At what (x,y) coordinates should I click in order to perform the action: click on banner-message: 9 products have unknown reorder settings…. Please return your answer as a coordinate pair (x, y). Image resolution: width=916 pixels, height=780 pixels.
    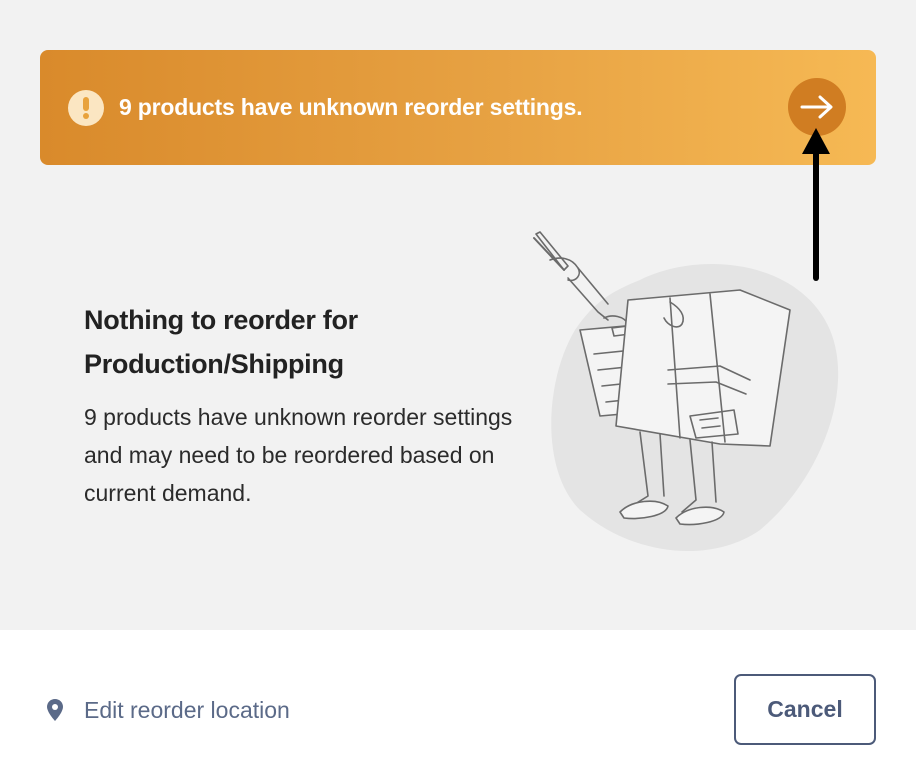
    Looking at the image, I should click on (351, 107).